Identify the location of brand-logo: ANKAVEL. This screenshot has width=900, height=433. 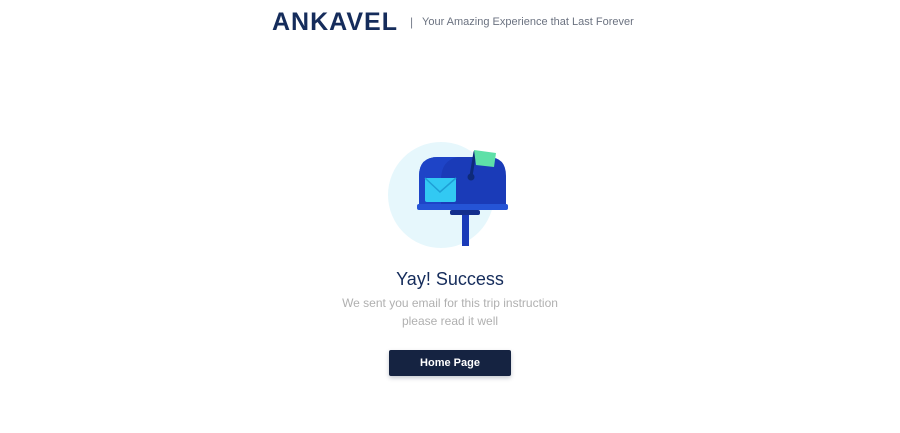
(335, 22).